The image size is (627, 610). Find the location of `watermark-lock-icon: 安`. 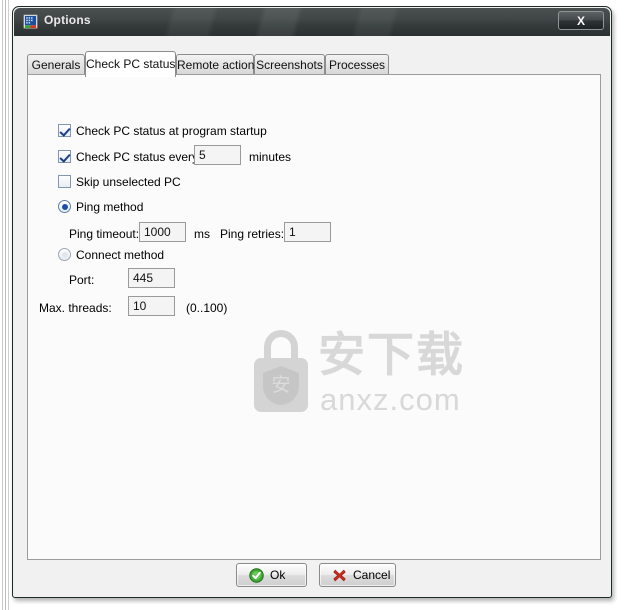

watermark-lock-icon: 安 is located at coordinates (281, 371).